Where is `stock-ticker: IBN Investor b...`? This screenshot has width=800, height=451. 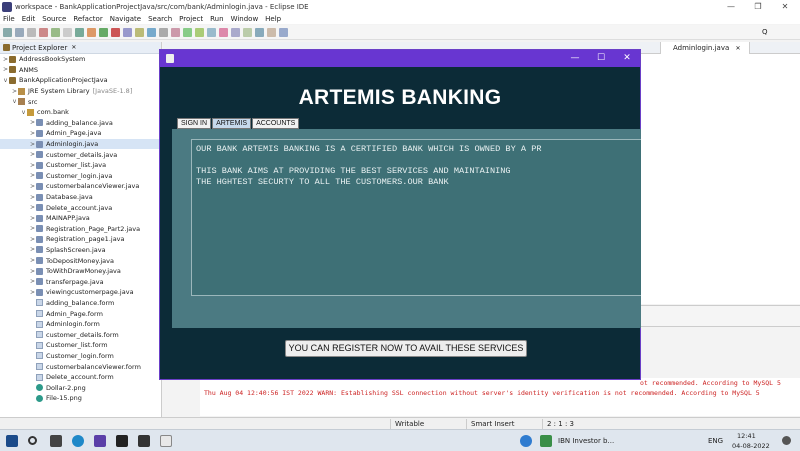
stock-ticker: IBN Investor b... is located at coordinates (586, 440).